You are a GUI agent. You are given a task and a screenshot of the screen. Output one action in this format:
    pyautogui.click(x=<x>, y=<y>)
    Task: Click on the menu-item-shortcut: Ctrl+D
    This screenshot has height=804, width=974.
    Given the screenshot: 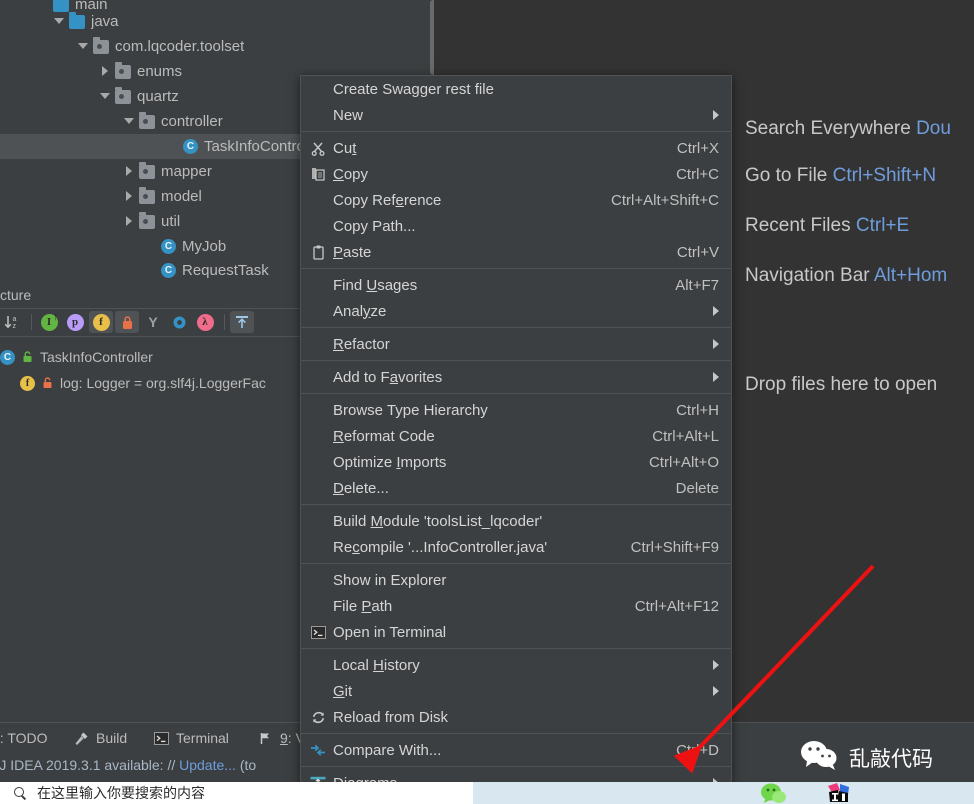 What is the action you would take?
    pyautogui.click(x=697, y=750)
    